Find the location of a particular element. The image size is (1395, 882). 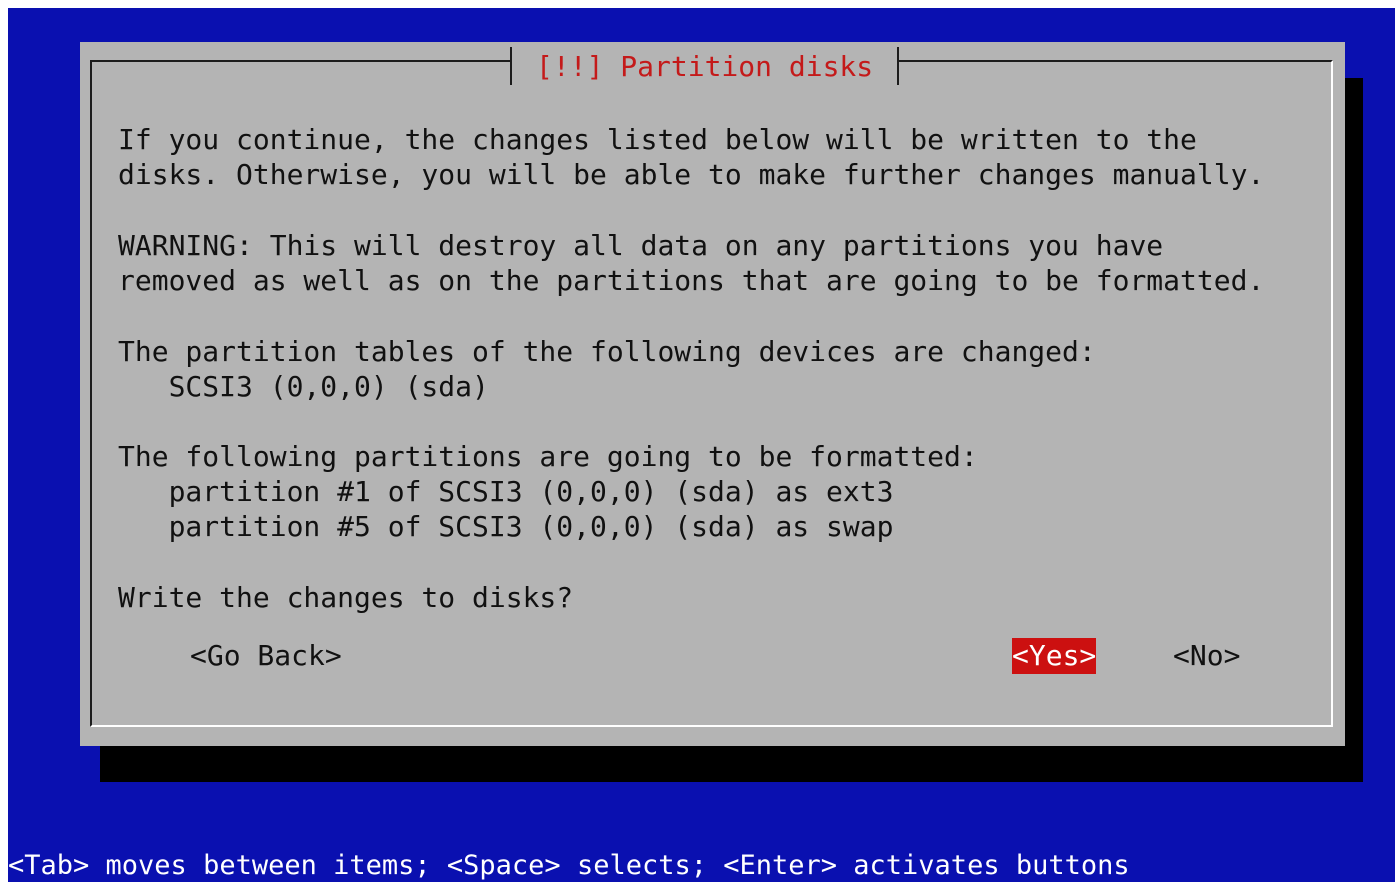

confirm-question: Write the changes to disks? is located at coordinates (346, 597).